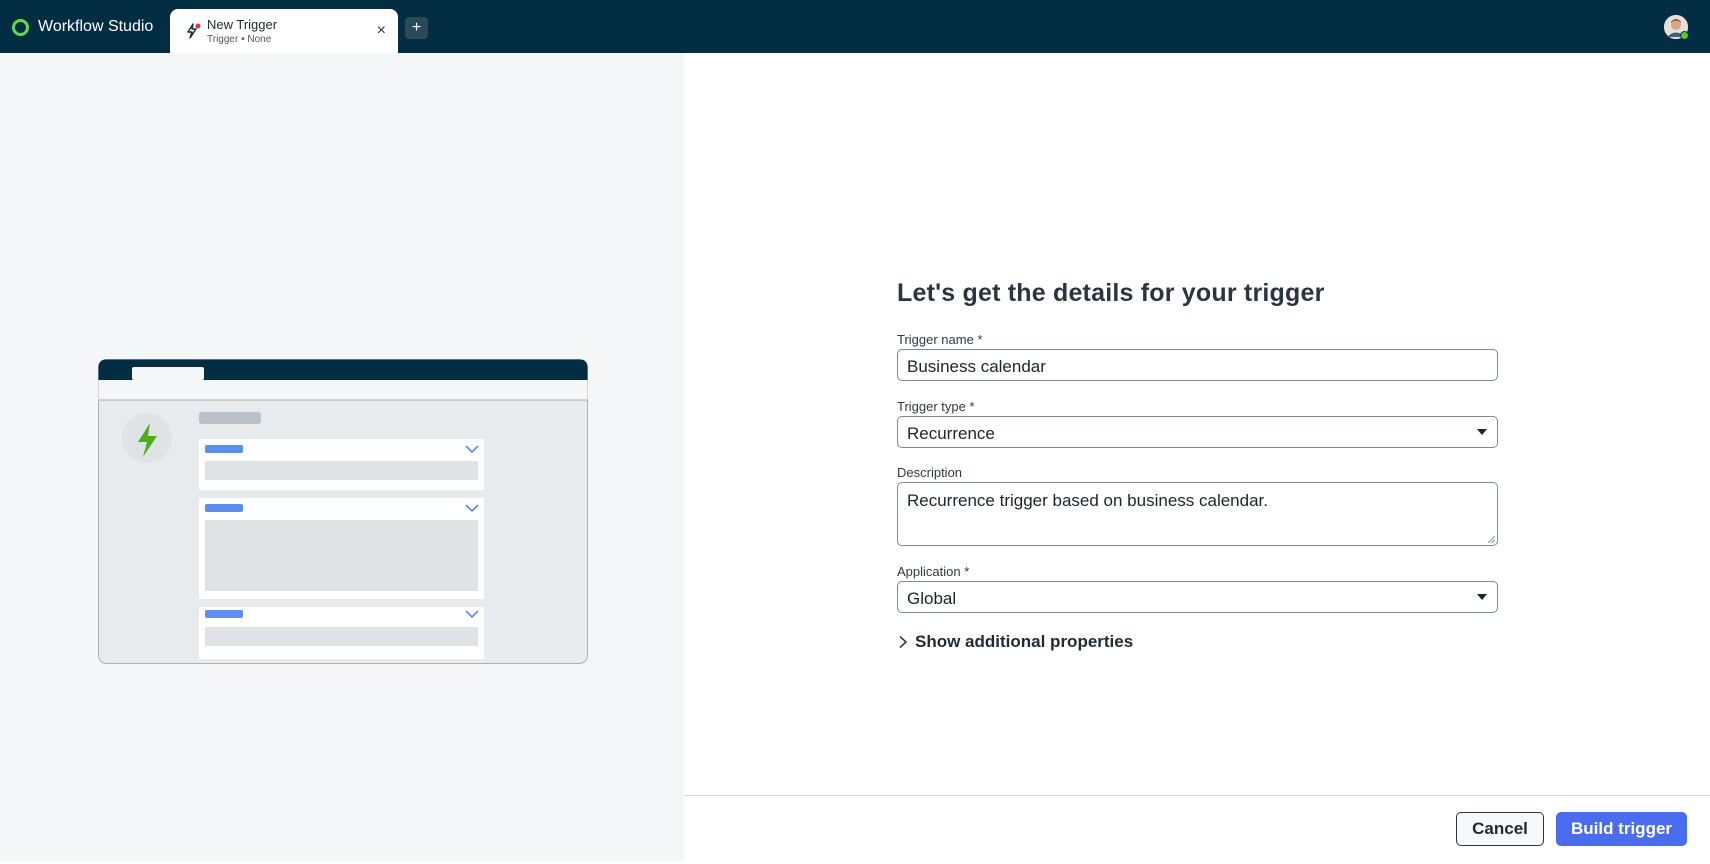  Describe the element at coordinates (933, 571) in the screenshot. I see `application-label: Application *` at that location.